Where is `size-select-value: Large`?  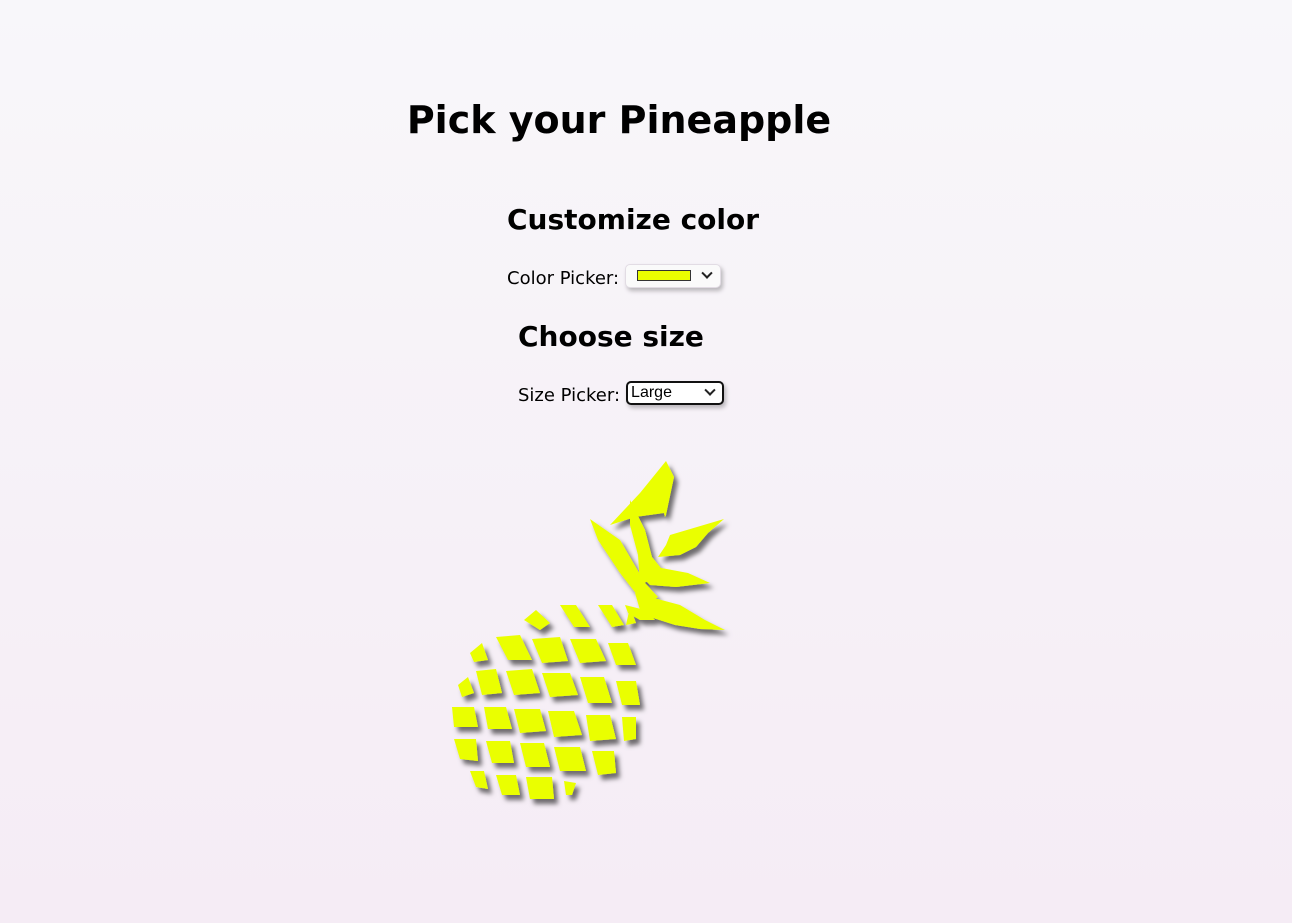 size-select-value: Large is located at coordinates (651, 392).